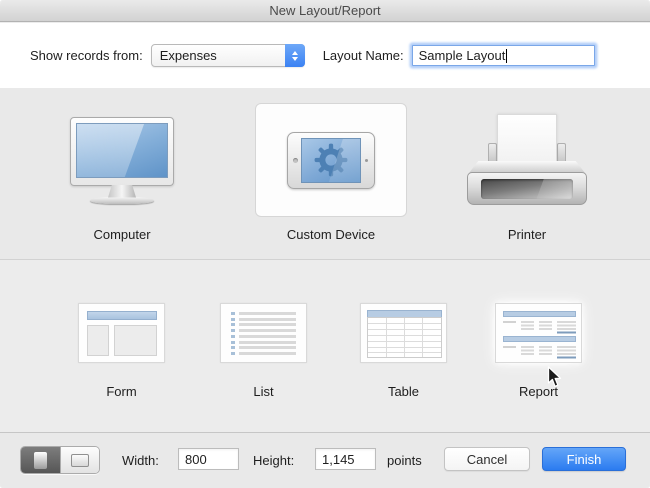 This screenshot has width=650, height=488. I want to click on type-option-report: Report, so click(538, 351).